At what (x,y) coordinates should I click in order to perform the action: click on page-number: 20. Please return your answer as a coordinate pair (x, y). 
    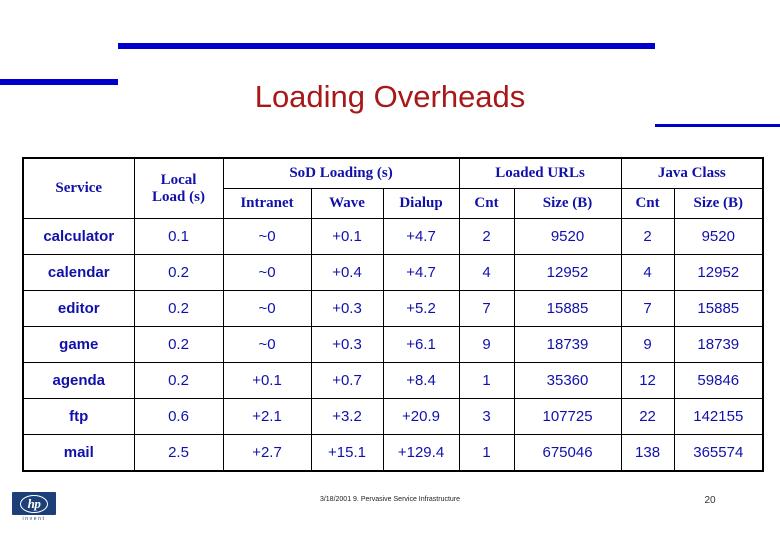
    Looking at the image, I should click on (710, 500).